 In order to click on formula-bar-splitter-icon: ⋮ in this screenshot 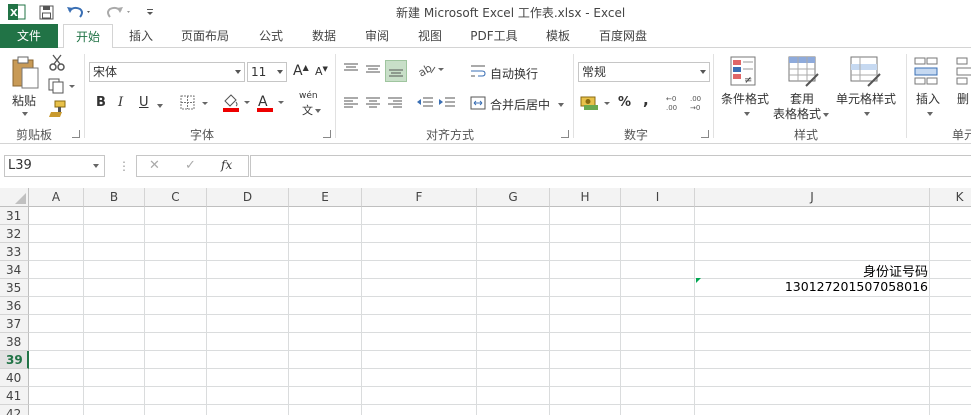, I will do `click(124, 166)`.